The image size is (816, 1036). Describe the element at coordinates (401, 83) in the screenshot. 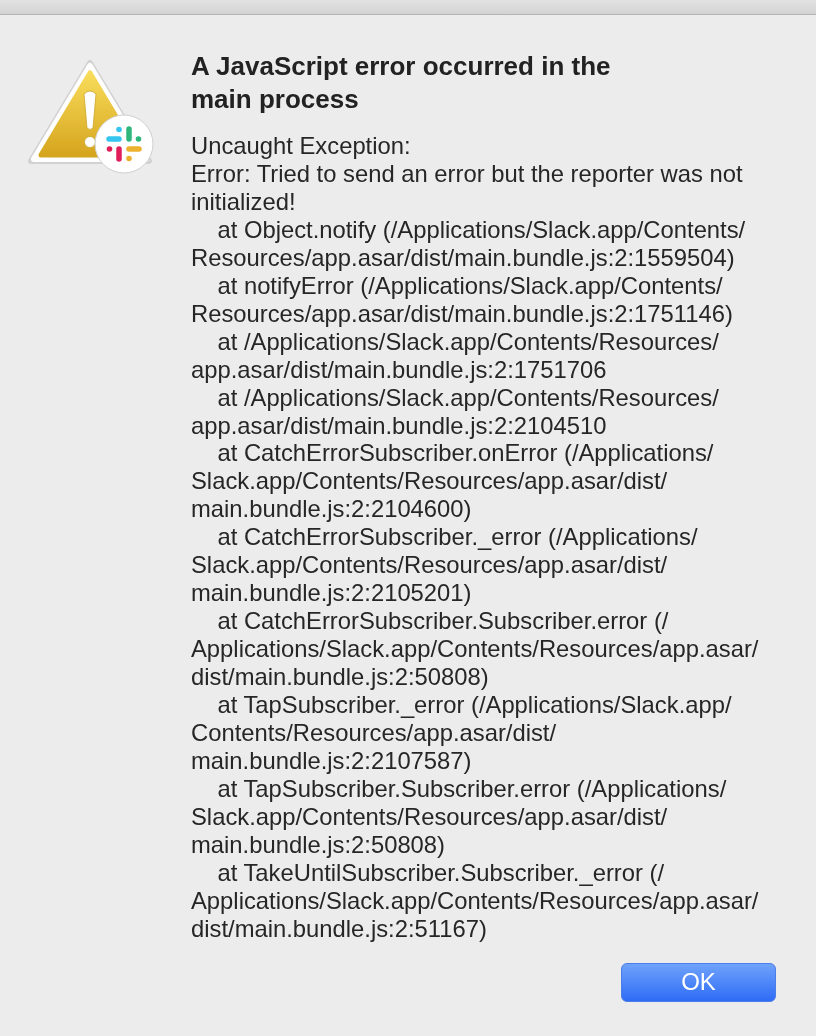

I see `dialog-title: A JavaScript error occurred in the main process` at that location.